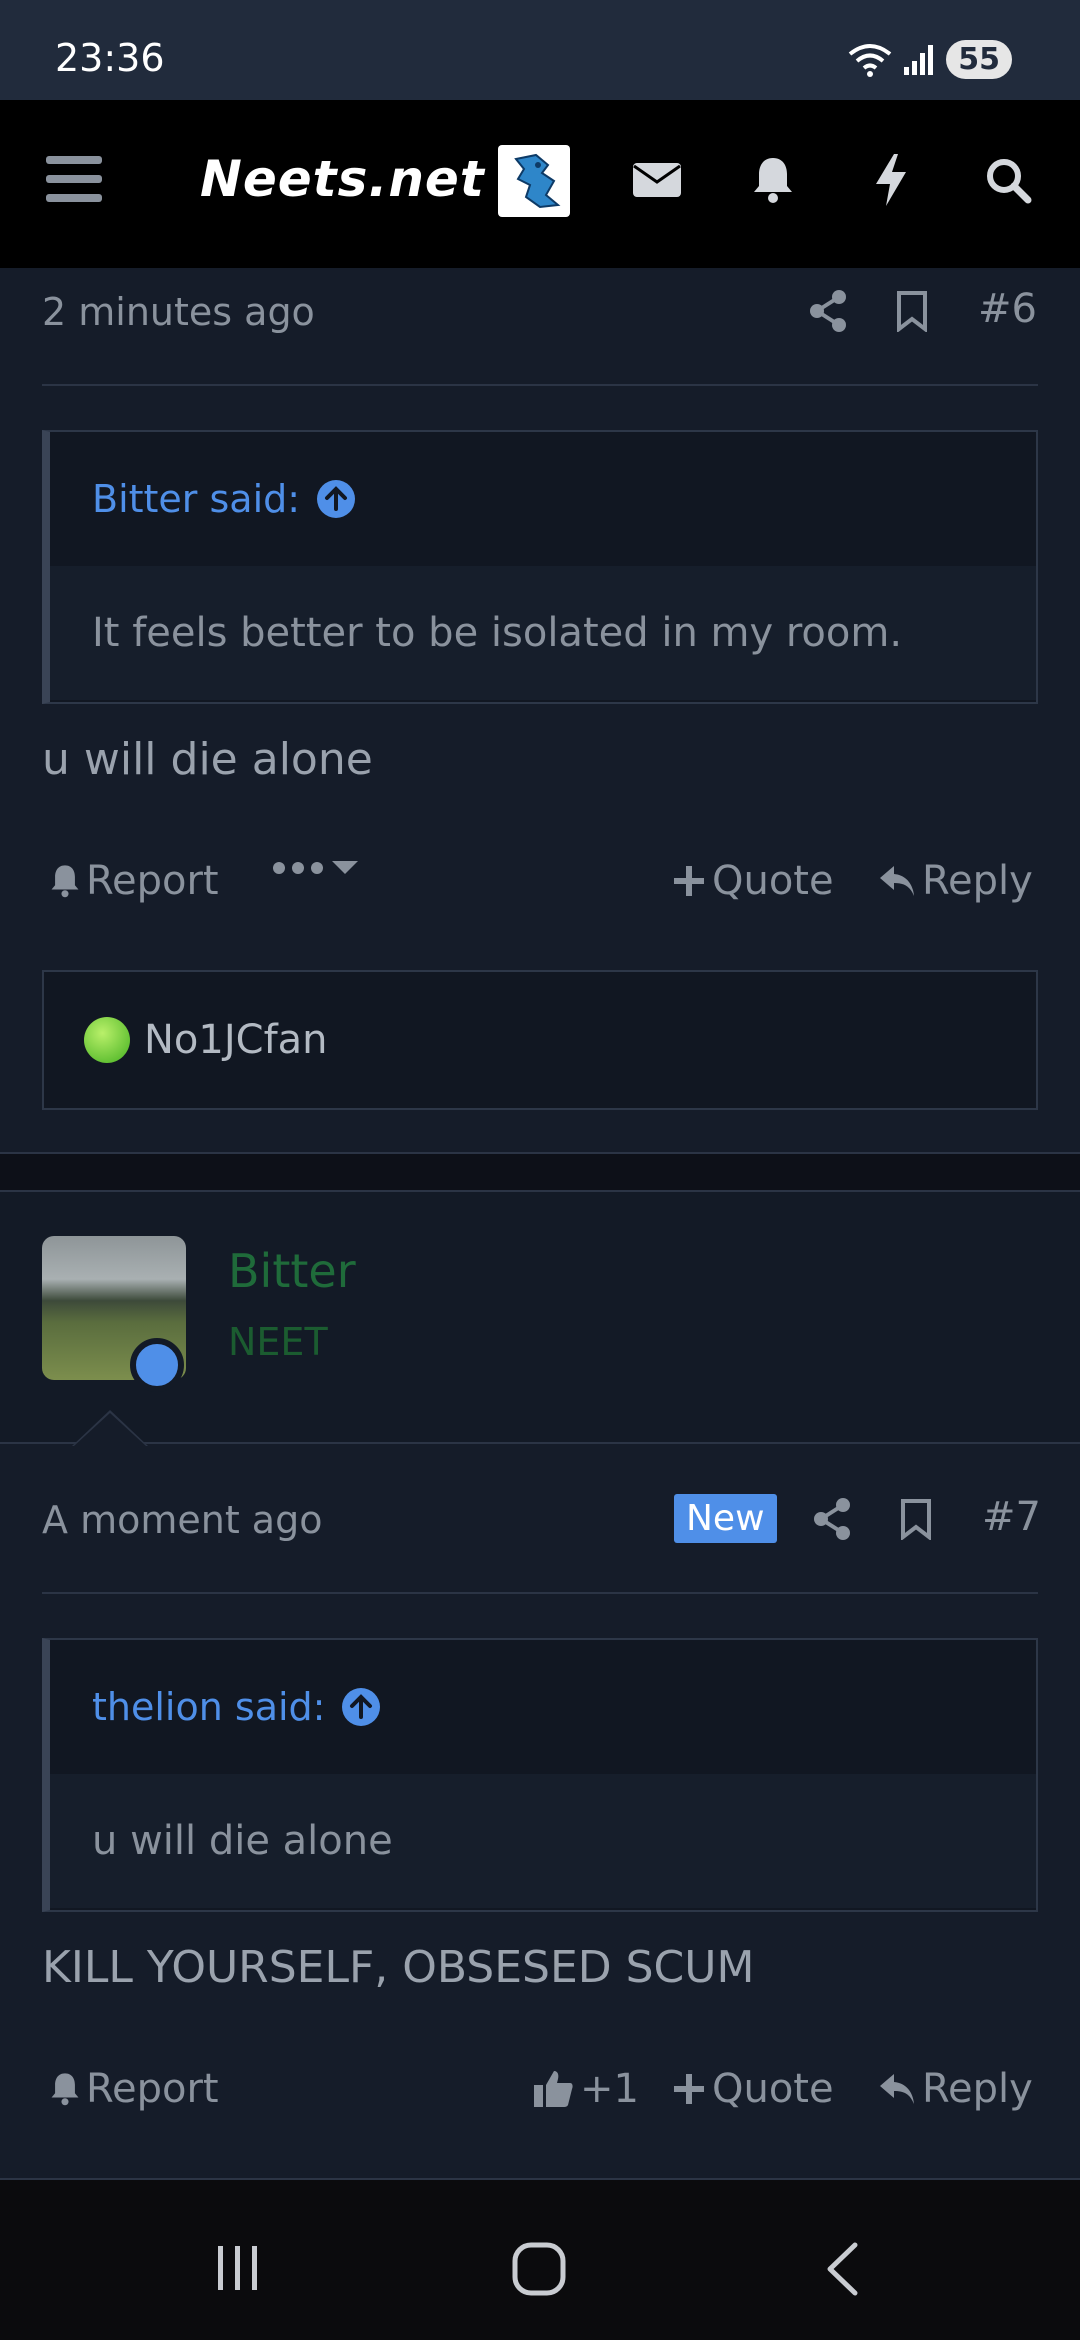 The image size is (1080, 2340). Describe the element at coordinates (537, 181) in the screenshot. I see `dragon-avatar-icon` at that location.